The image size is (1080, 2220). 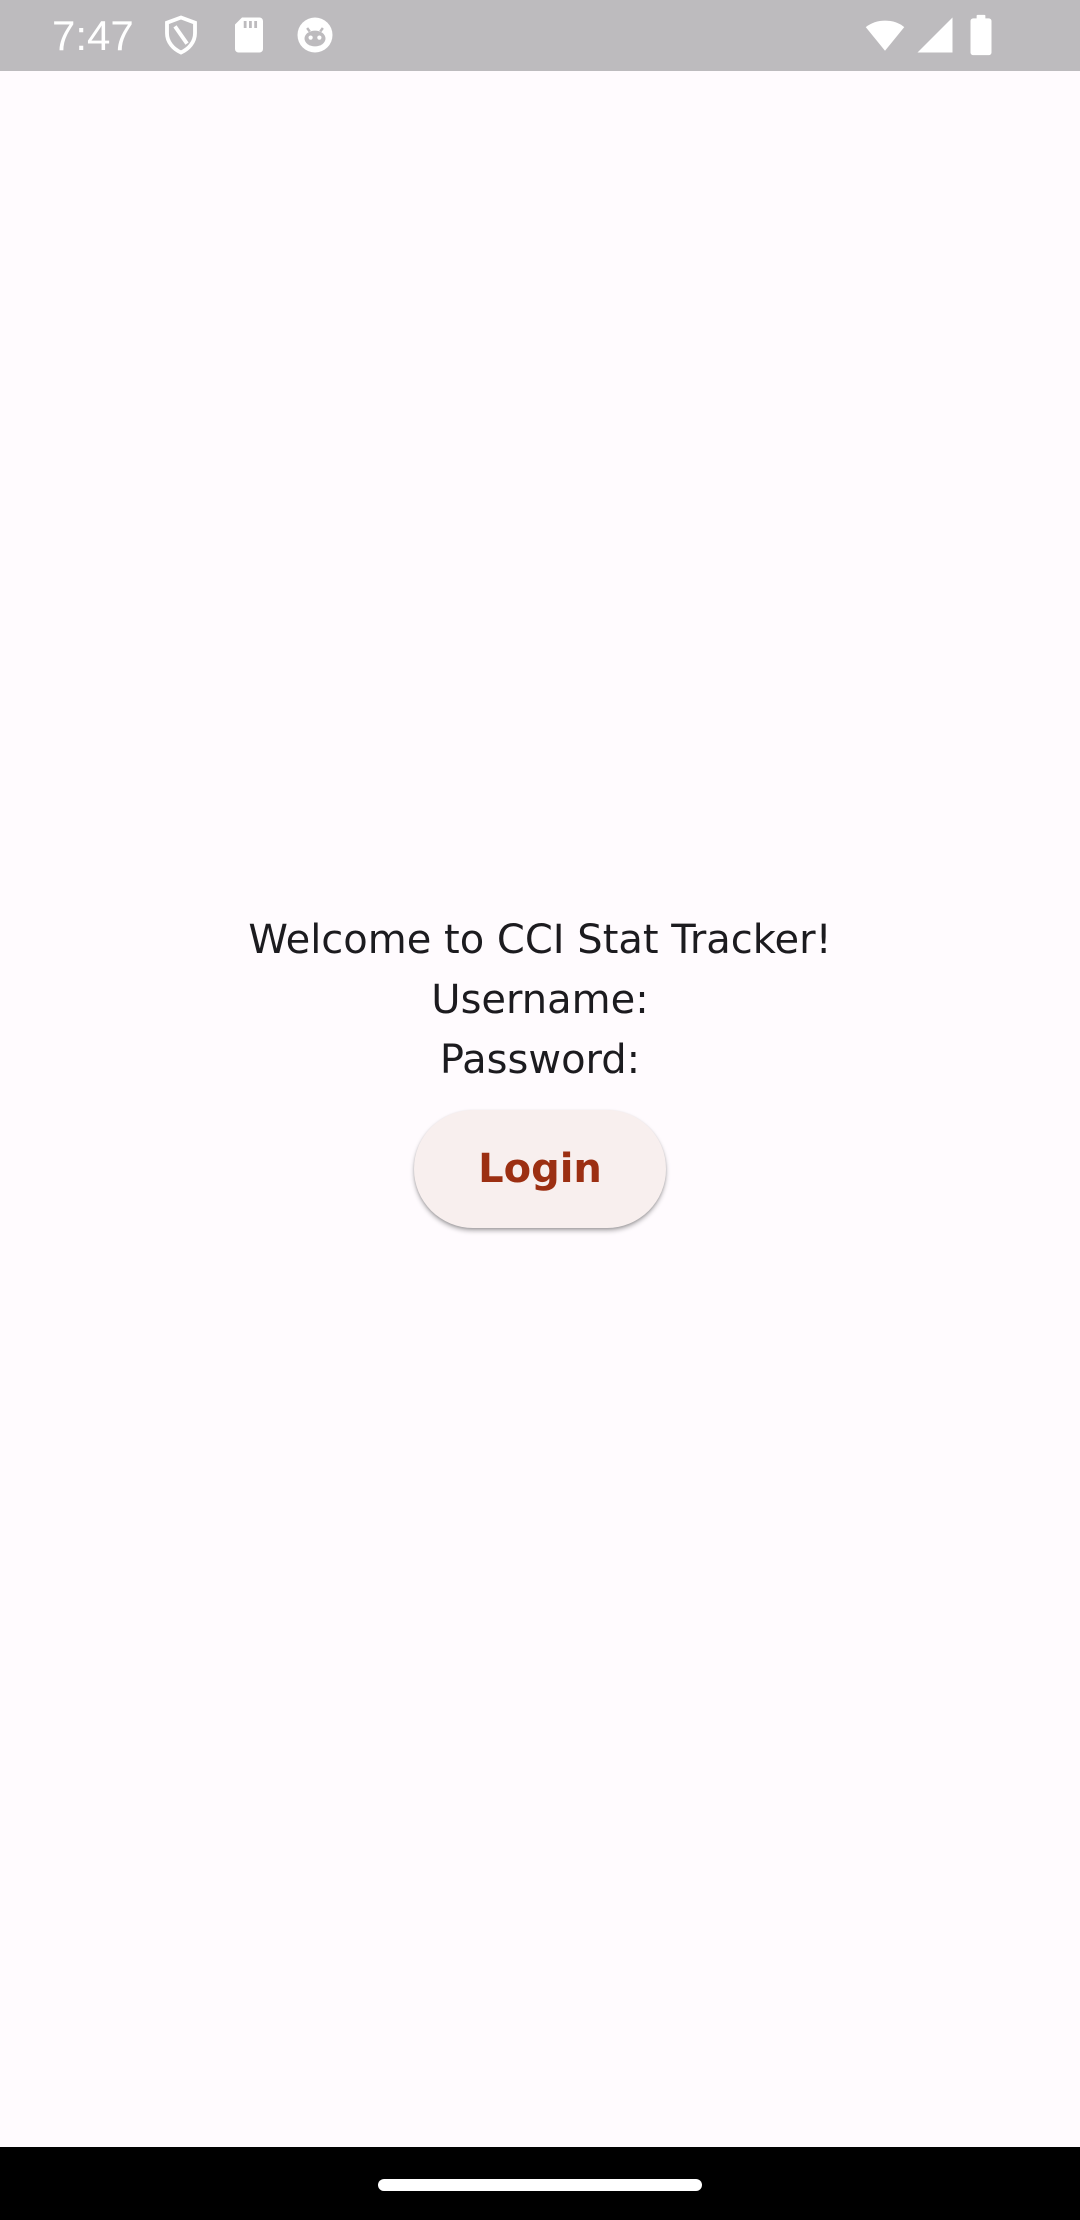 What do you see at coordinates (540, 1060) in the screenshot?
I see `password-label: Password:` at bounding box center [540, 1060].